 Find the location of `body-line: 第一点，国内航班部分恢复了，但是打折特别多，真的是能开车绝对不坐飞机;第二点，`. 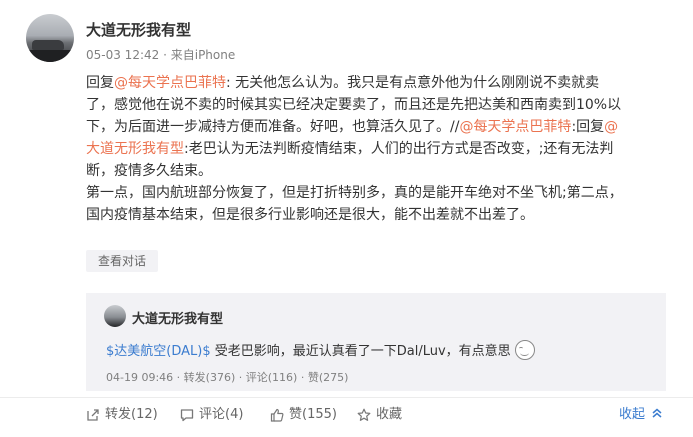

body-line: 第一点，国内航班部分恢复了，但是打折特别多，真的是能开车绝对不坐飞机;第二点， is located at coordinates (379, 193).